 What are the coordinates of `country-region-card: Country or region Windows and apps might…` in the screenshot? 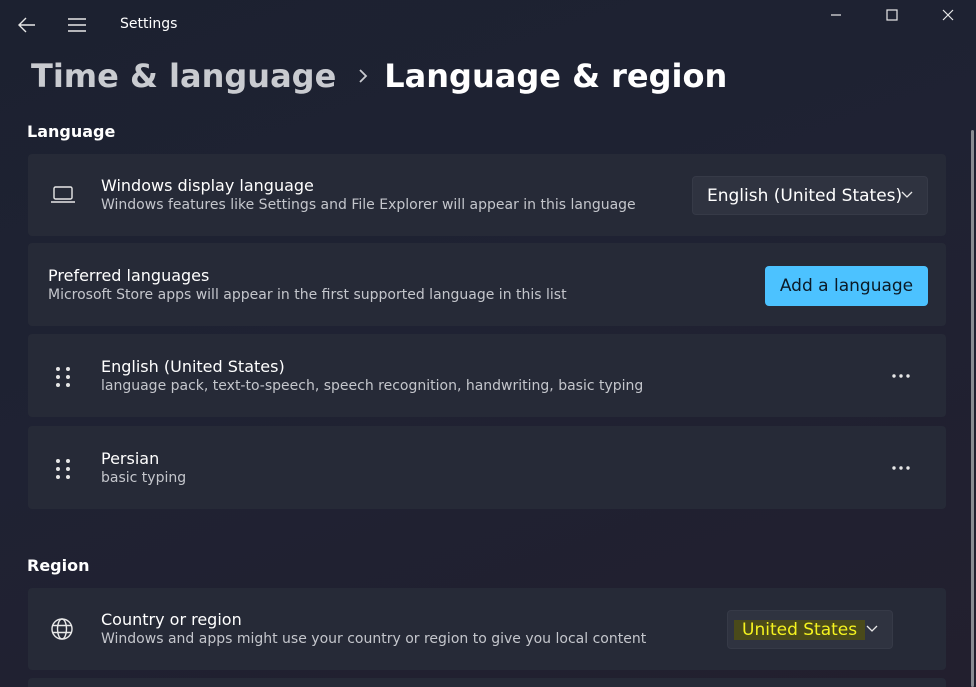 It's located at (487, 629).